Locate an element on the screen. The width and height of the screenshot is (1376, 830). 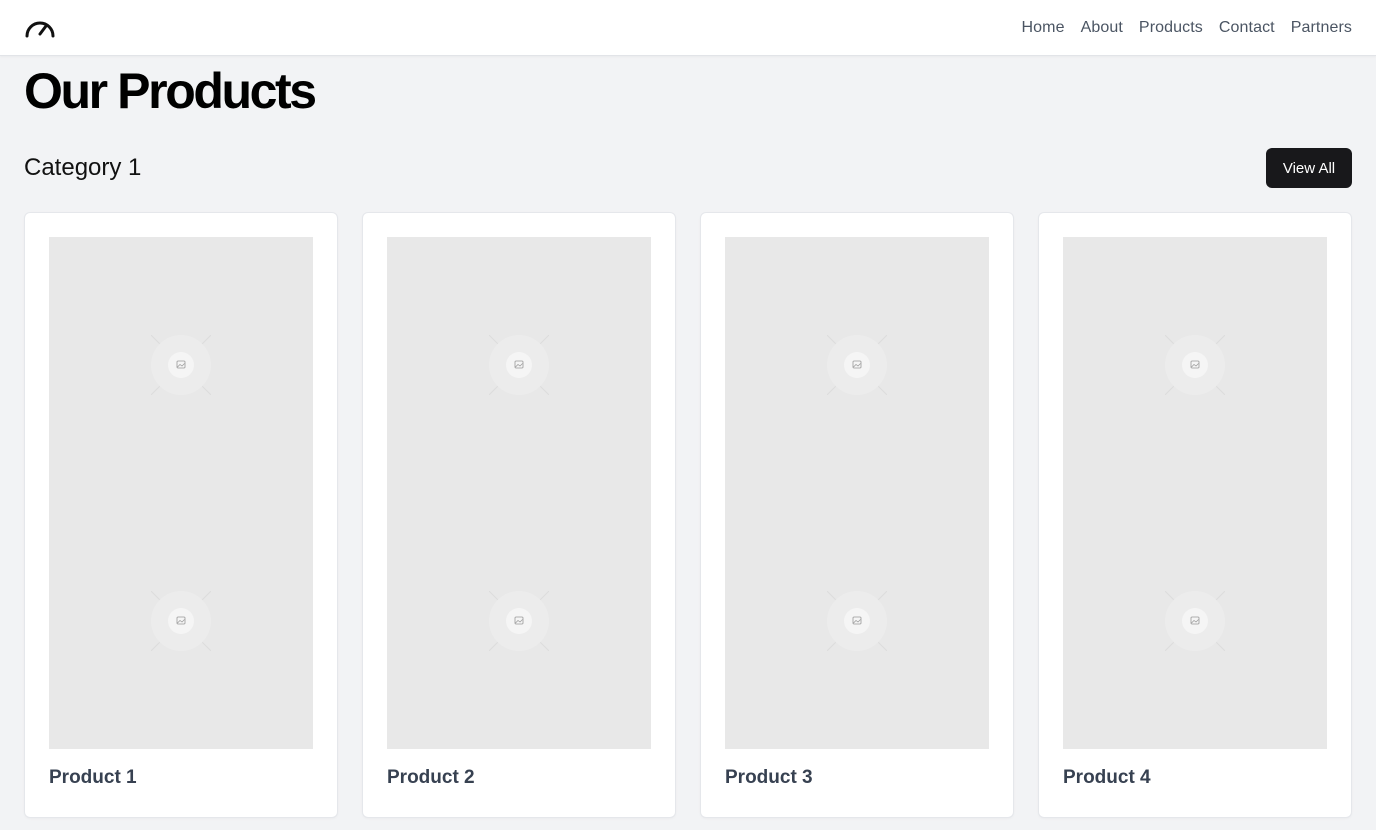
top-navbar: Home About Products Contact Partners is located at coordinates (688, 28).